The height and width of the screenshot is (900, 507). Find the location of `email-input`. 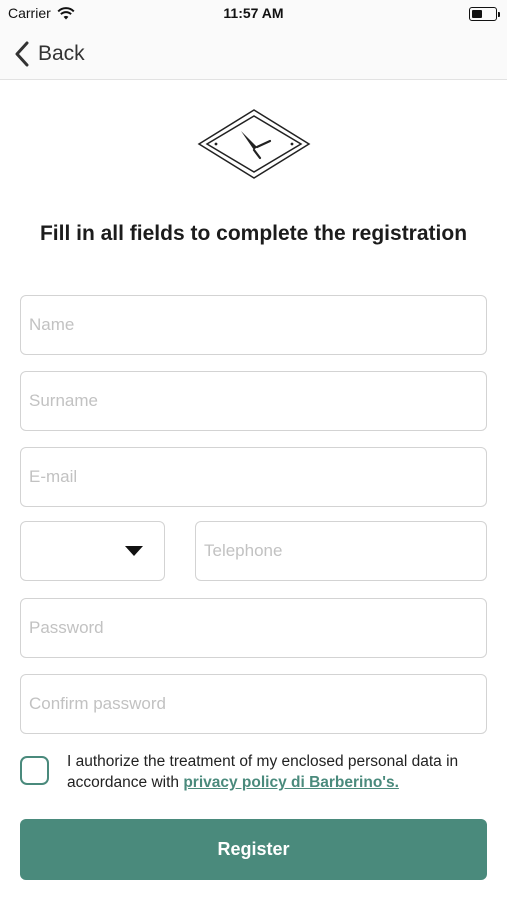

email-input is located at coordinates (253, 477).